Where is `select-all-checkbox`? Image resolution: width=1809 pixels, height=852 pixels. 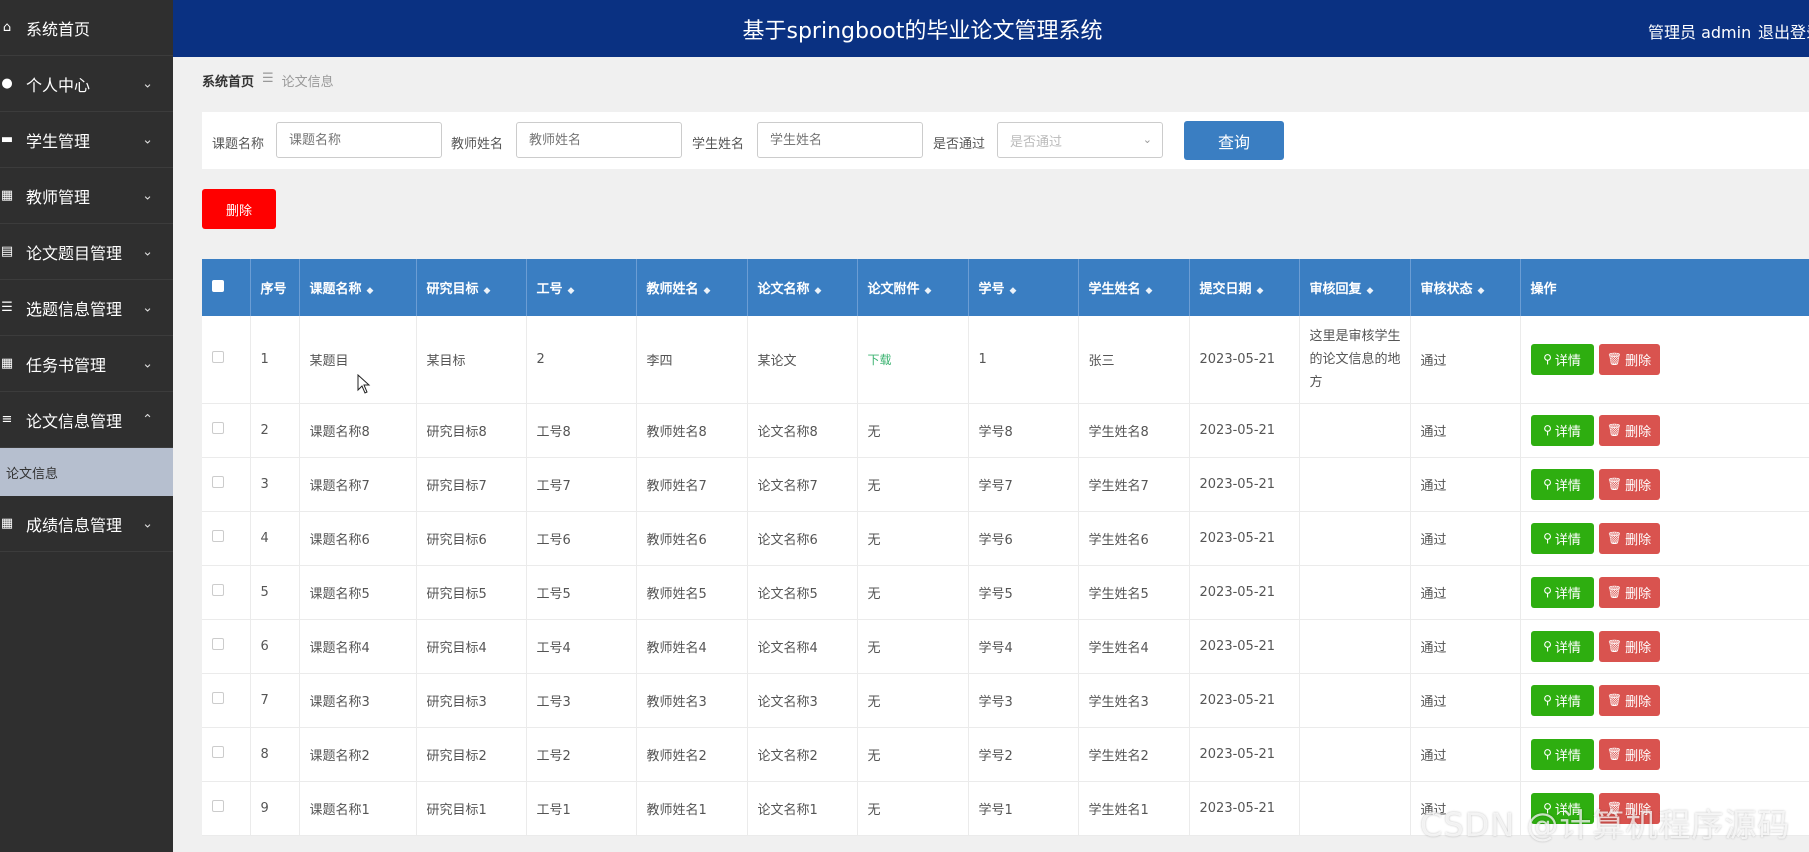 select-all-checkbox is located at coordinates (218, 285).